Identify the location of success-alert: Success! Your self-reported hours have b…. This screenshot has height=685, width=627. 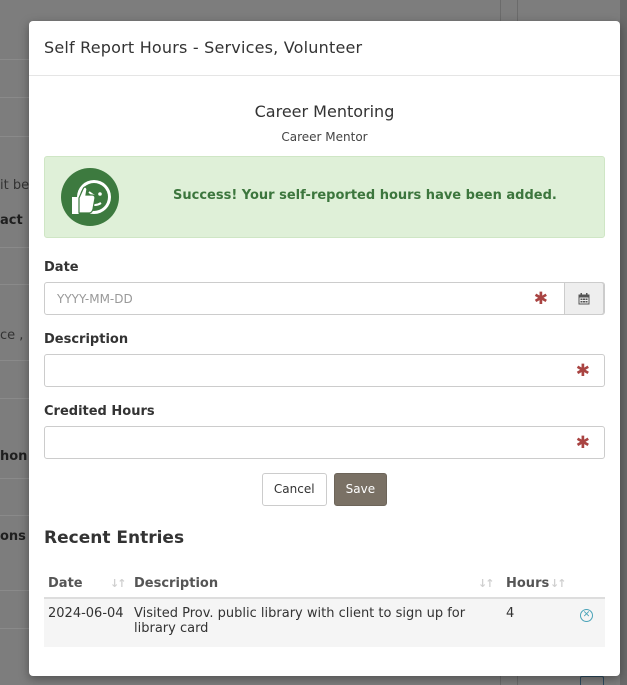
(324, 197).